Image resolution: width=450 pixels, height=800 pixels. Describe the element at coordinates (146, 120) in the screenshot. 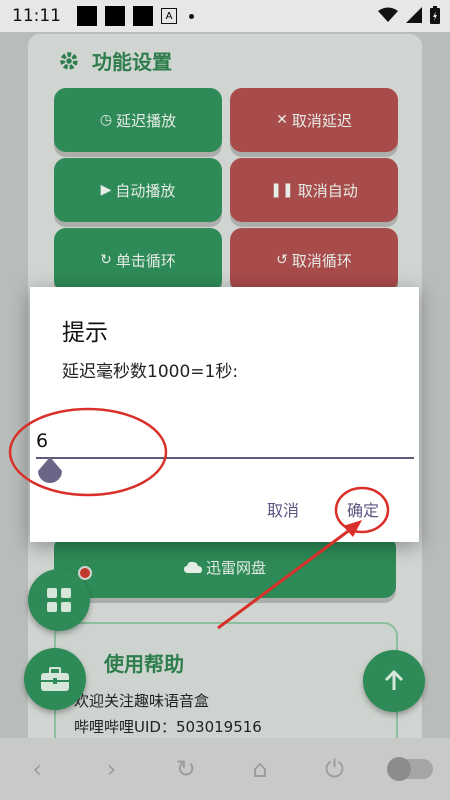

I see `delay-play-label: 延迟播放` at that location.